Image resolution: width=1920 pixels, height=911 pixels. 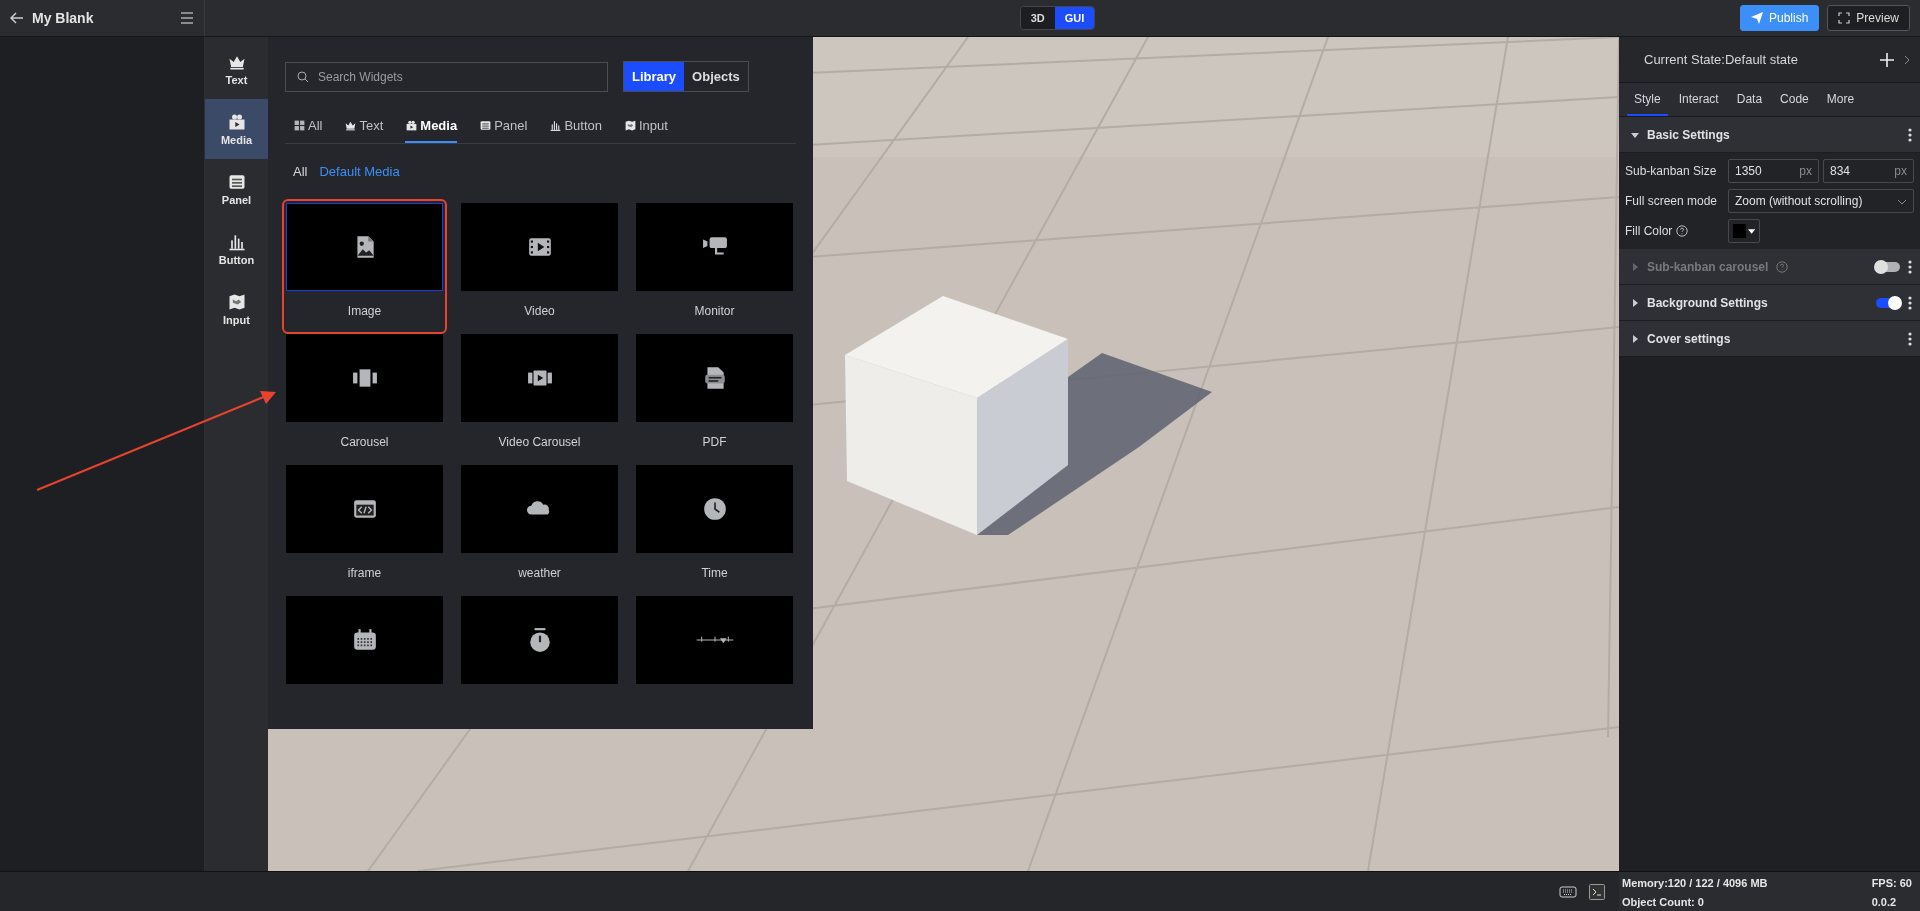 What do you see at coordinates (446, 76) in the screenshot?
I see `search-field: Search Widgets` at bounding box center [446, 76].